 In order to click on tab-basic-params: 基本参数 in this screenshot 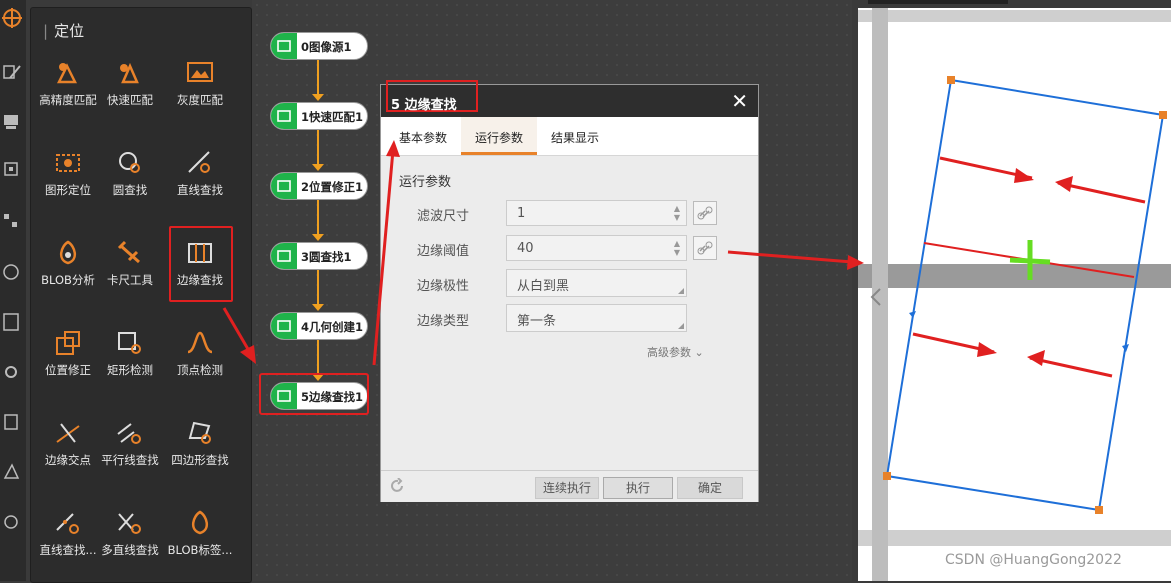, I will do `click(423, 137)`.